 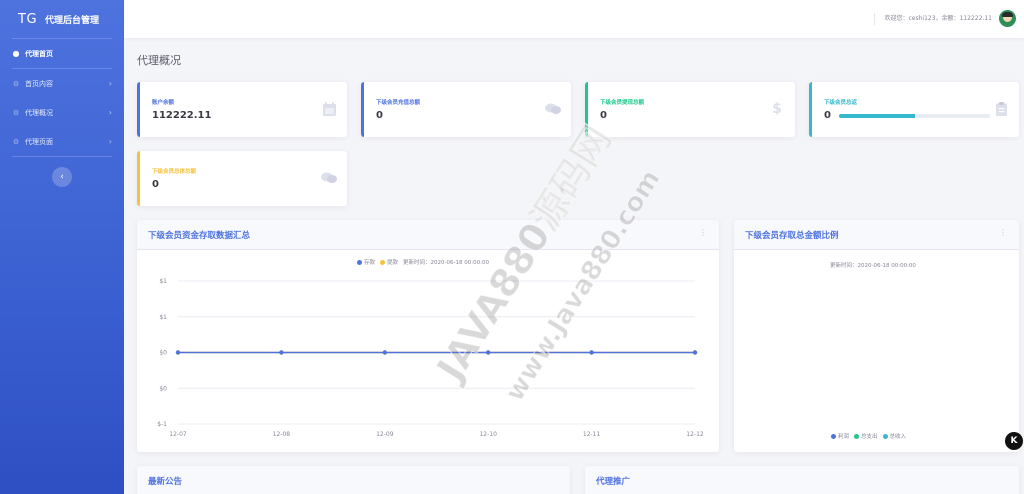 I want to click on stat-value: 112222.11, so click(x=182, y=115).